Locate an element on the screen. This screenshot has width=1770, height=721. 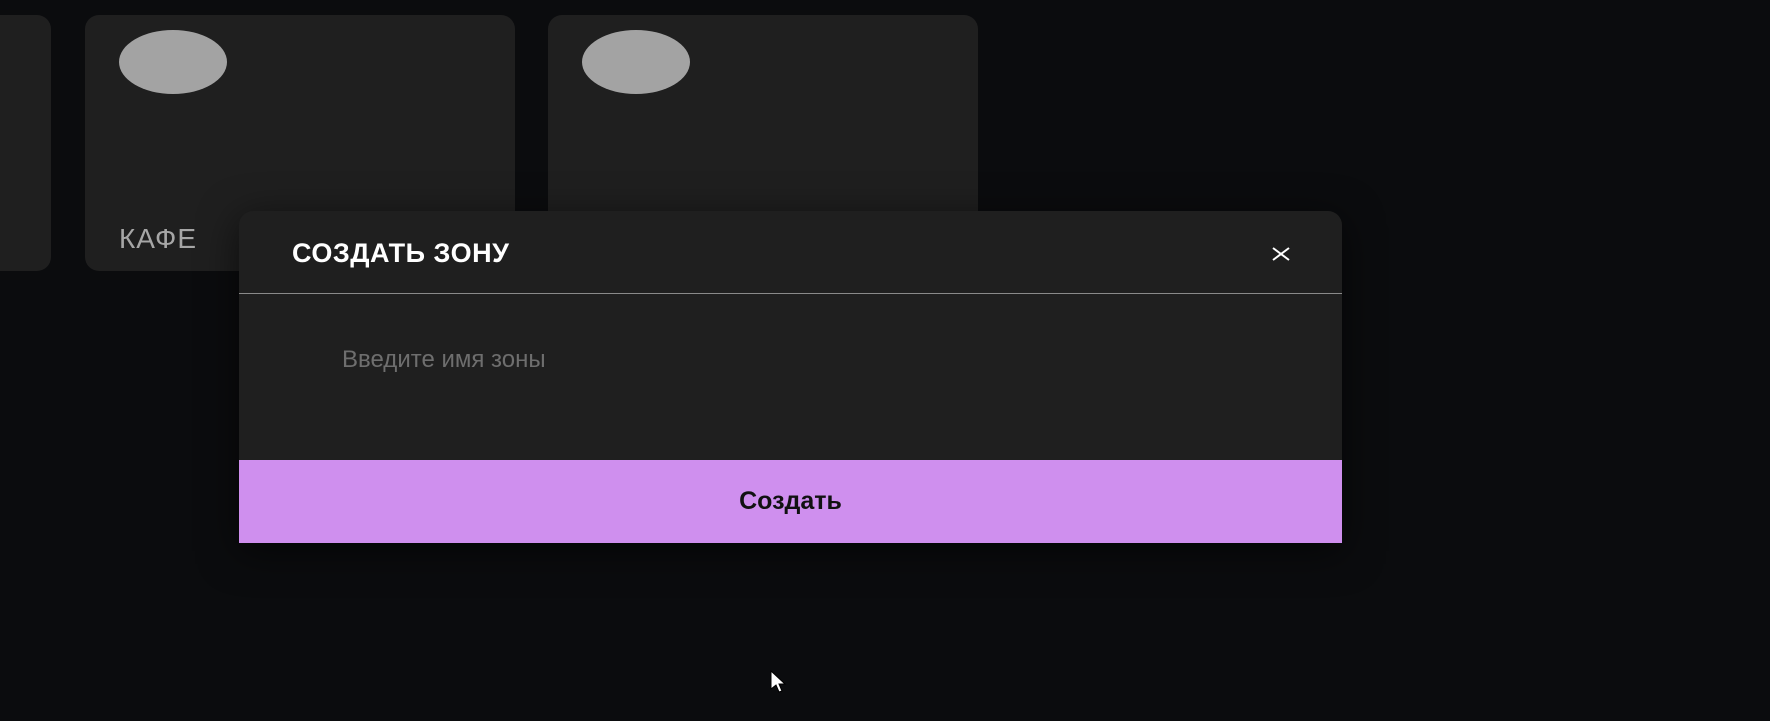
zone-card-label: КАФЕ is located at coordinates (158, 238).